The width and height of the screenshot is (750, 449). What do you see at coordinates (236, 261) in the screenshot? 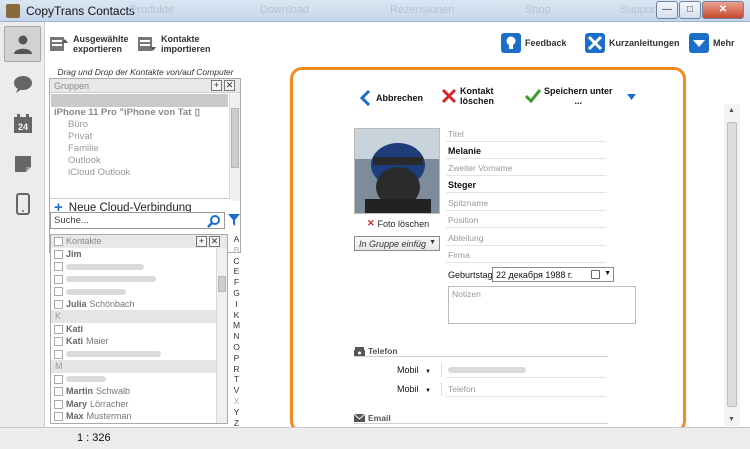
I see `alphabet-letter: C` at bounding box center [236, 261].